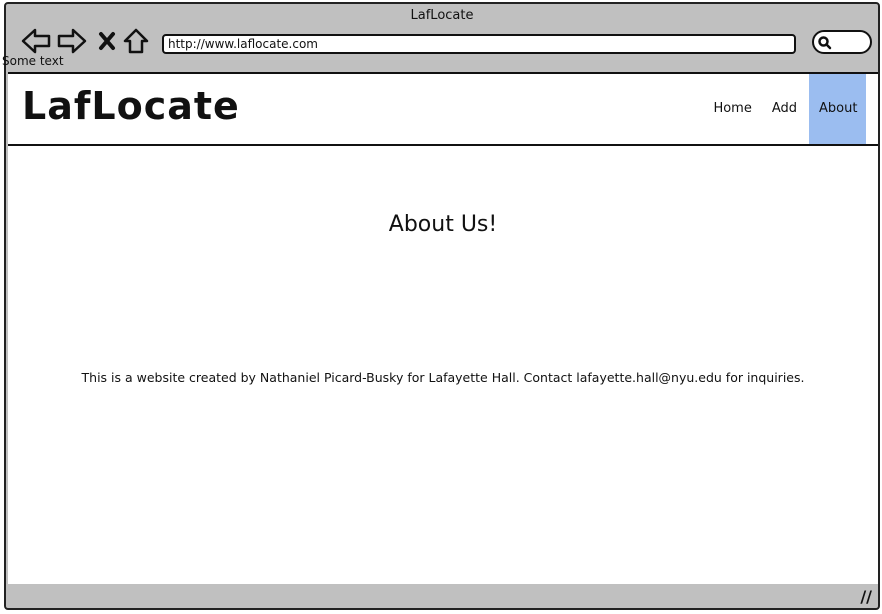 The width and height of the screenshot is (882, 614). What do you see at coordinates (732, 109) in the screenshot?
I see `nav-item-home: Home` at bounding box center [732, 109].